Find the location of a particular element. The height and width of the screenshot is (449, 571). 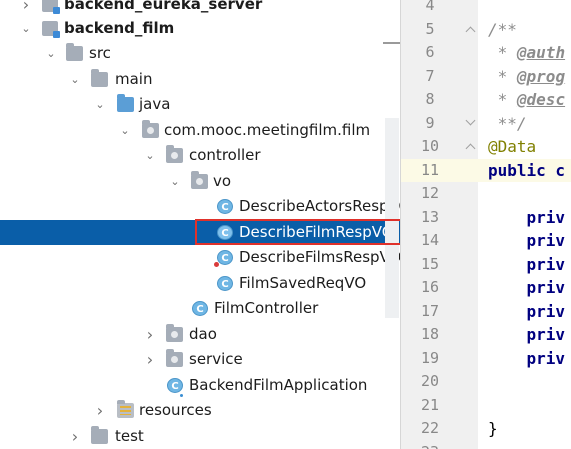

code-text: @Data is located at coordinates (512, 146).